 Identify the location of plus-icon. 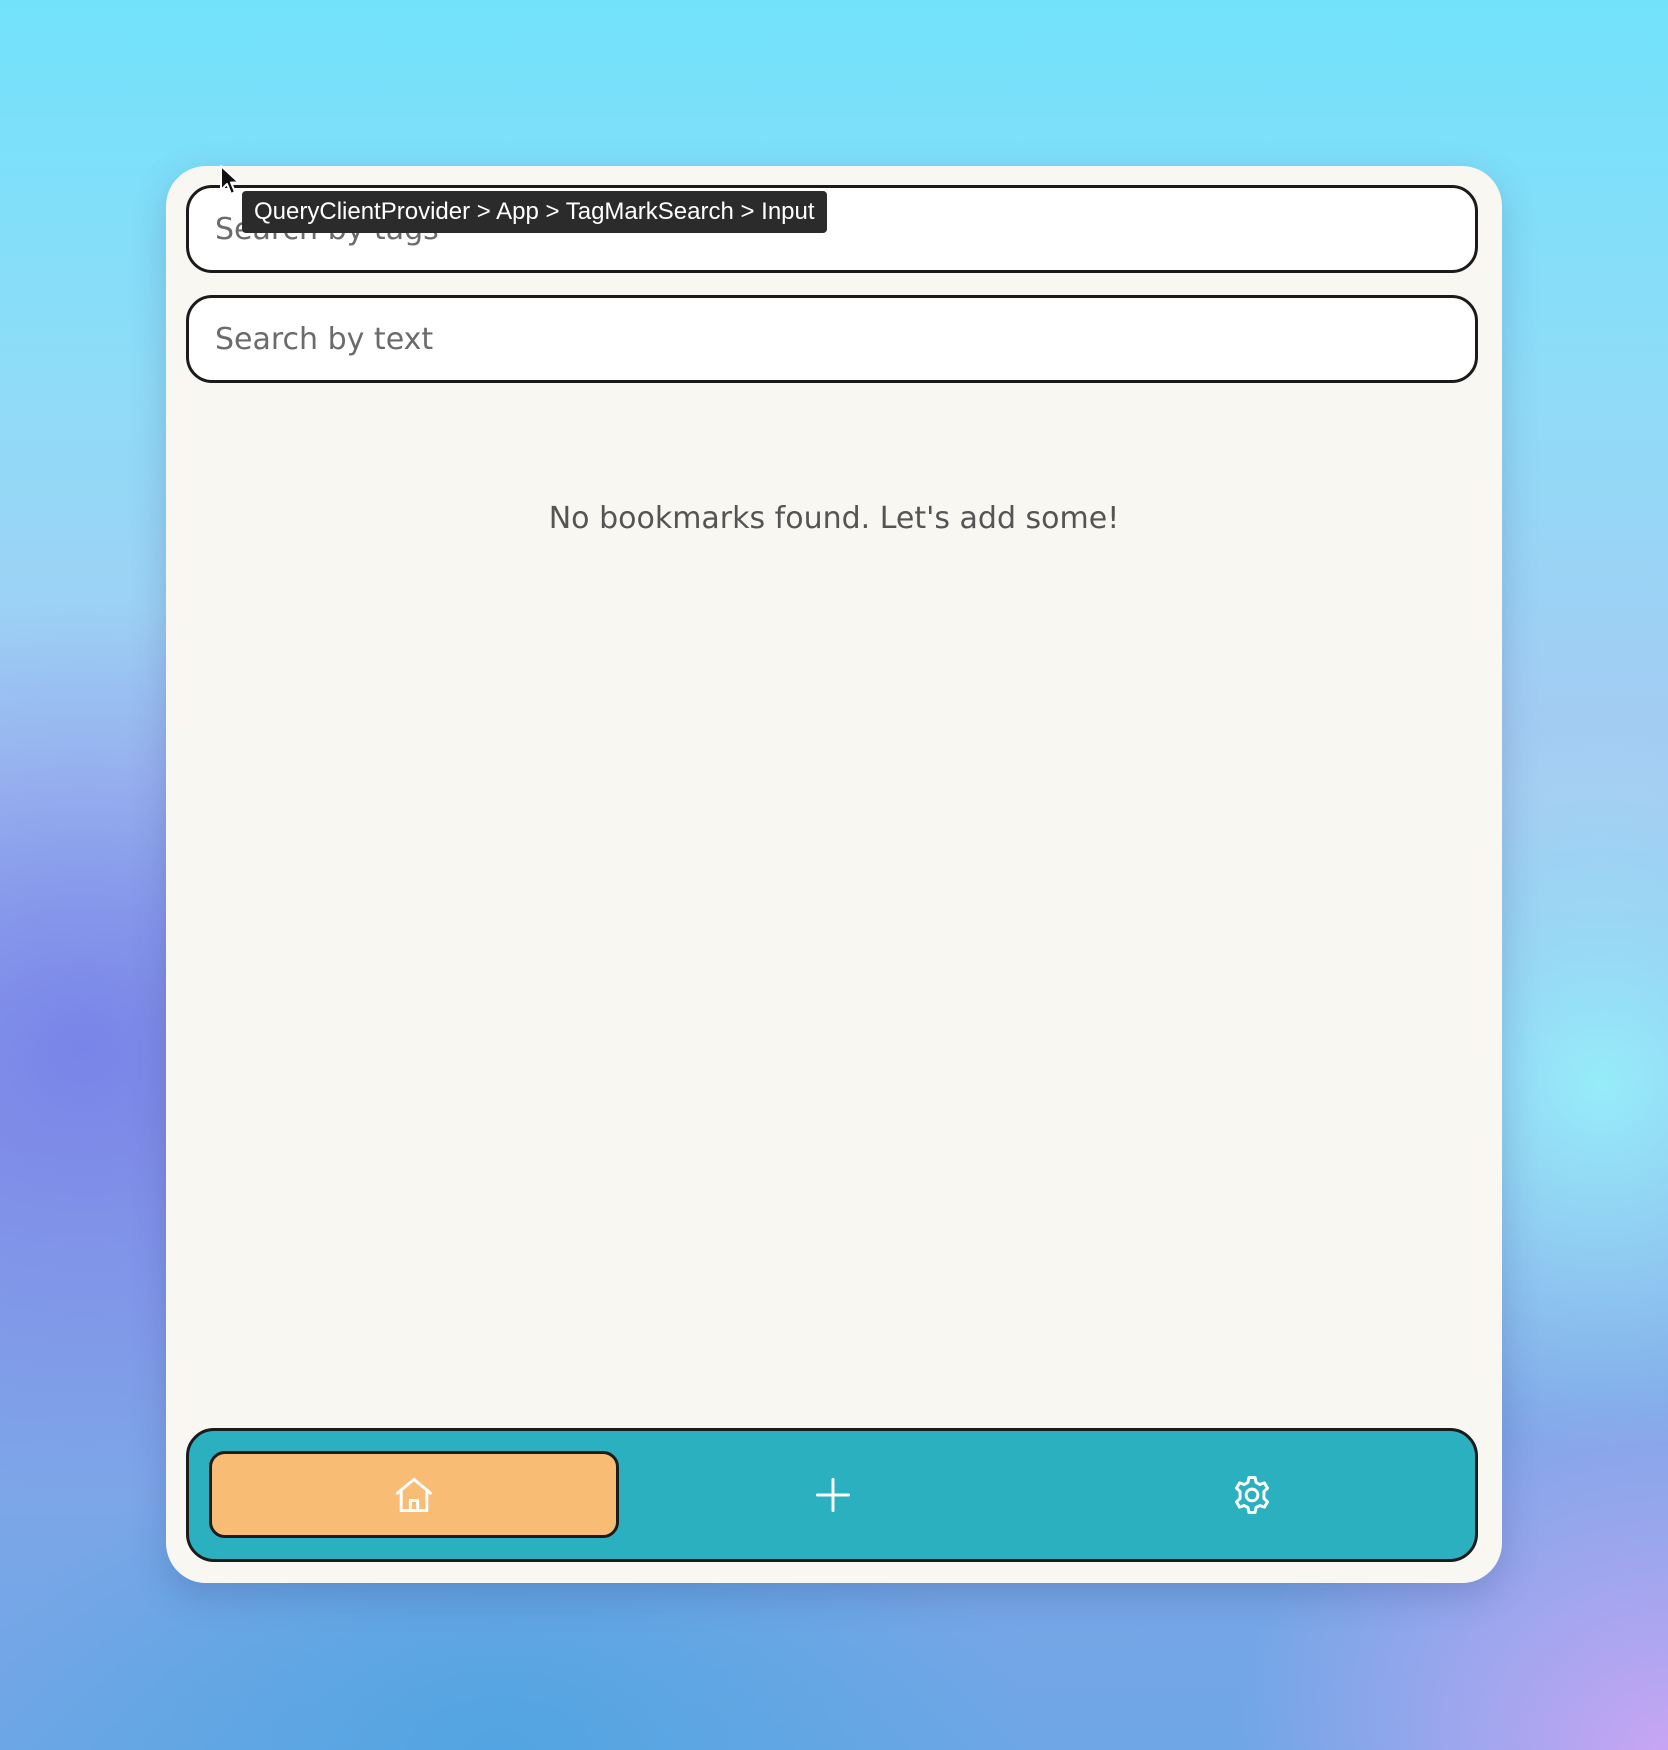
(833, 1495).